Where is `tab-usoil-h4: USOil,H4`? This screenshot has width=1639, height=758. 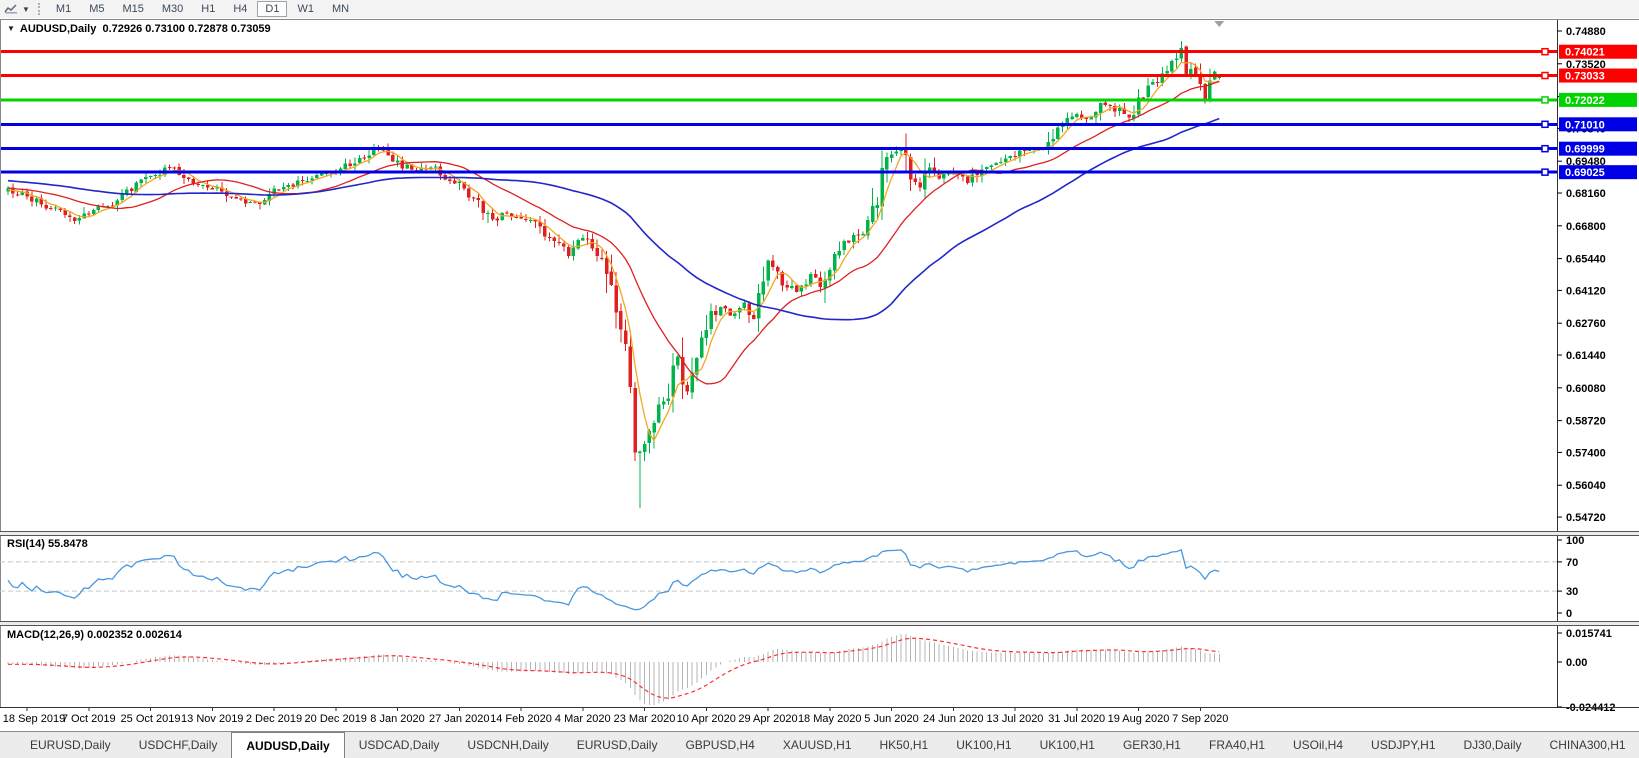
tab-usoil-h4: USOil,H4 is located at coordinates (1318, 745).